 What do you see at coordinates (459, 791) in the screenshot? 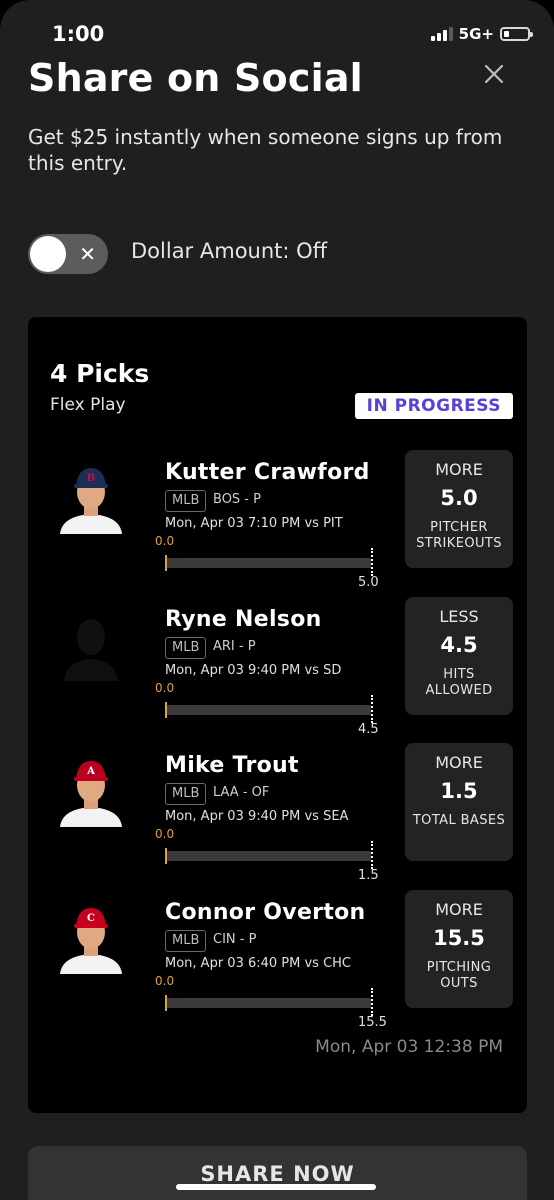
I see `projection-line: 1.5` at bounding box center [459, 791].